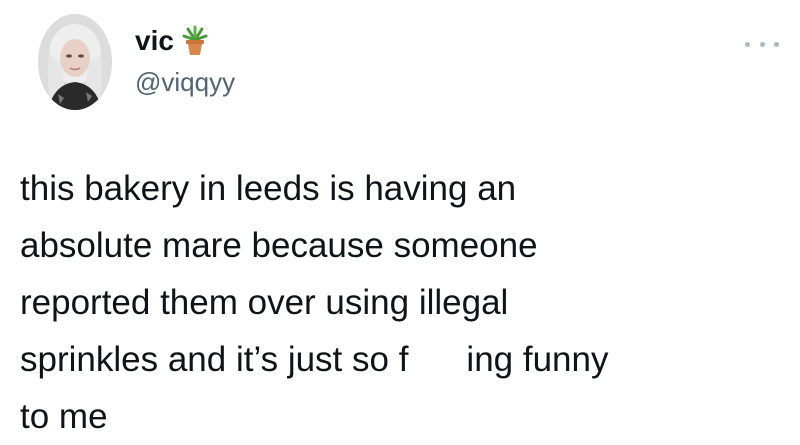 Image resolution: width=800 pixels, height=445 pixels. Describe the element at coordinates (154, 41) in the screenshot. I see `display-name: vic` at that location.